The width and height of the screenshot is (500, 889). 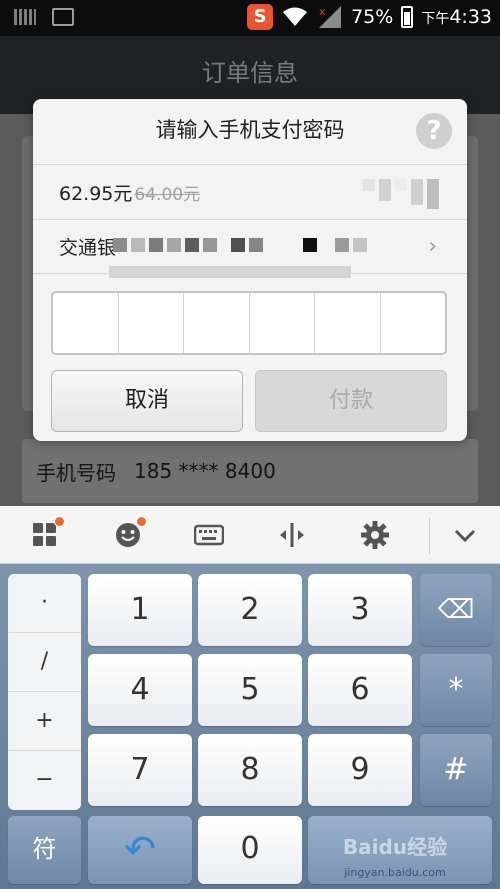 What do you see at coordinates (230, 272) in the screenshot?
I see `masked-card-detail` at bounding box center [230, 272].